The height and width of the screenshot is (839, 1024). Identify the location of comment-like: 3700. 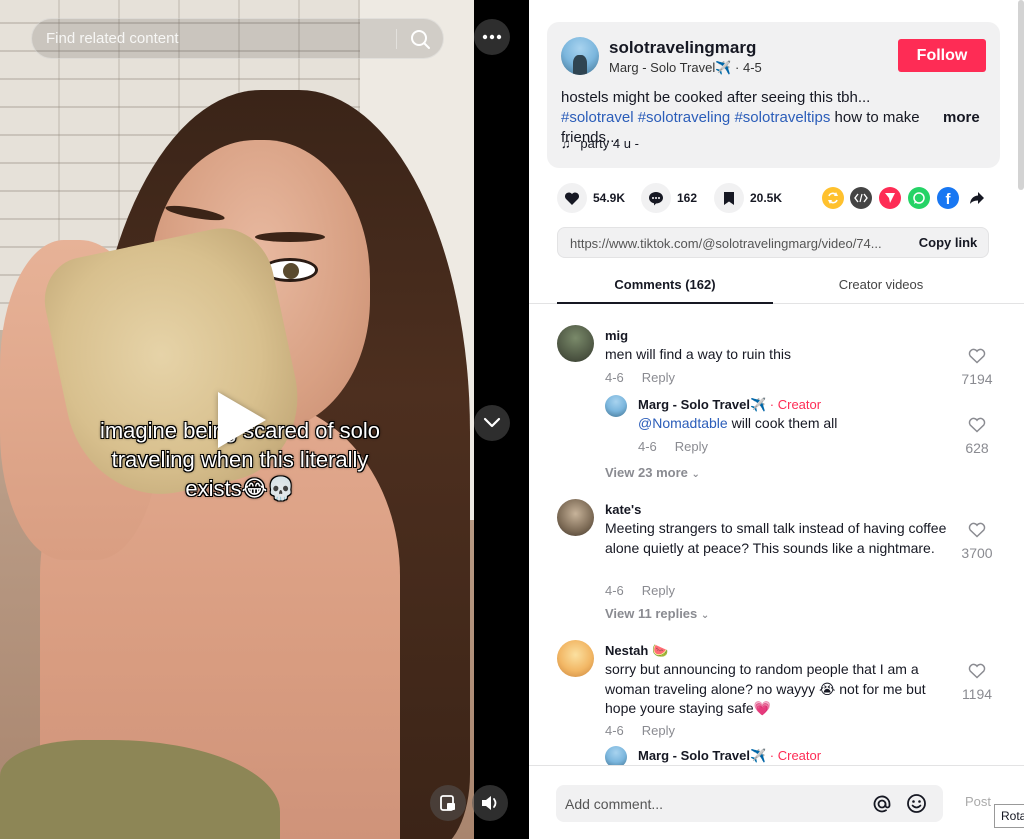
(977, 541).